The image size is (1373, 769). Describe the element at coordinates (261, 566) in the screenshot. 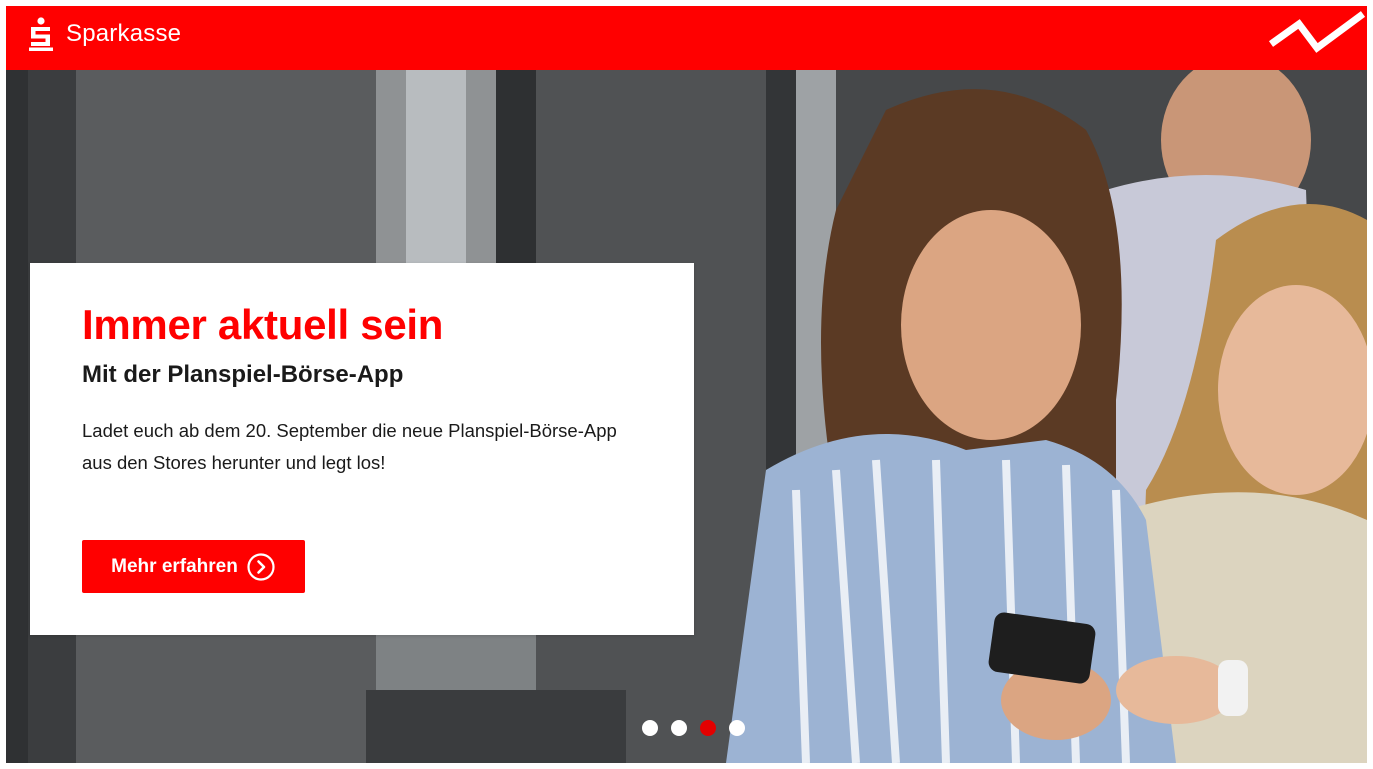

I see `chevron-right-circle-icon` at that location.